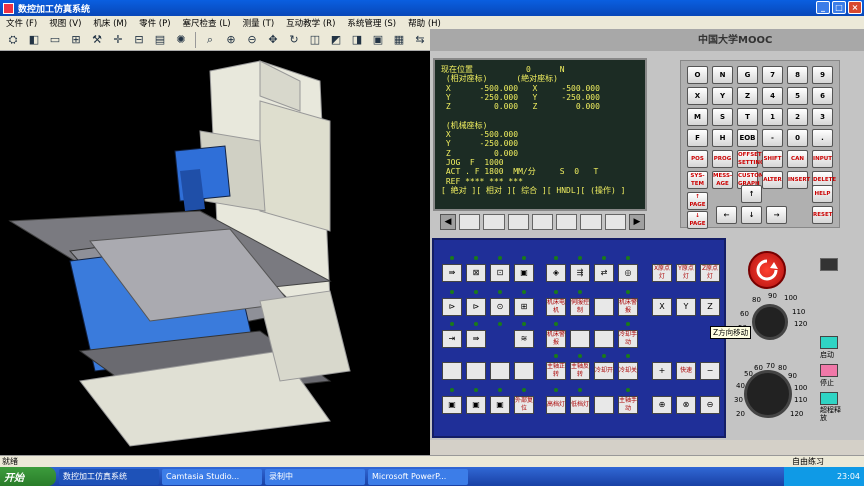 The image size is (864, 486). What do you see at coordinates (13, 40) in the screenshot?
I see `machine-icon: ⛭` at bounding box center [13, 40].